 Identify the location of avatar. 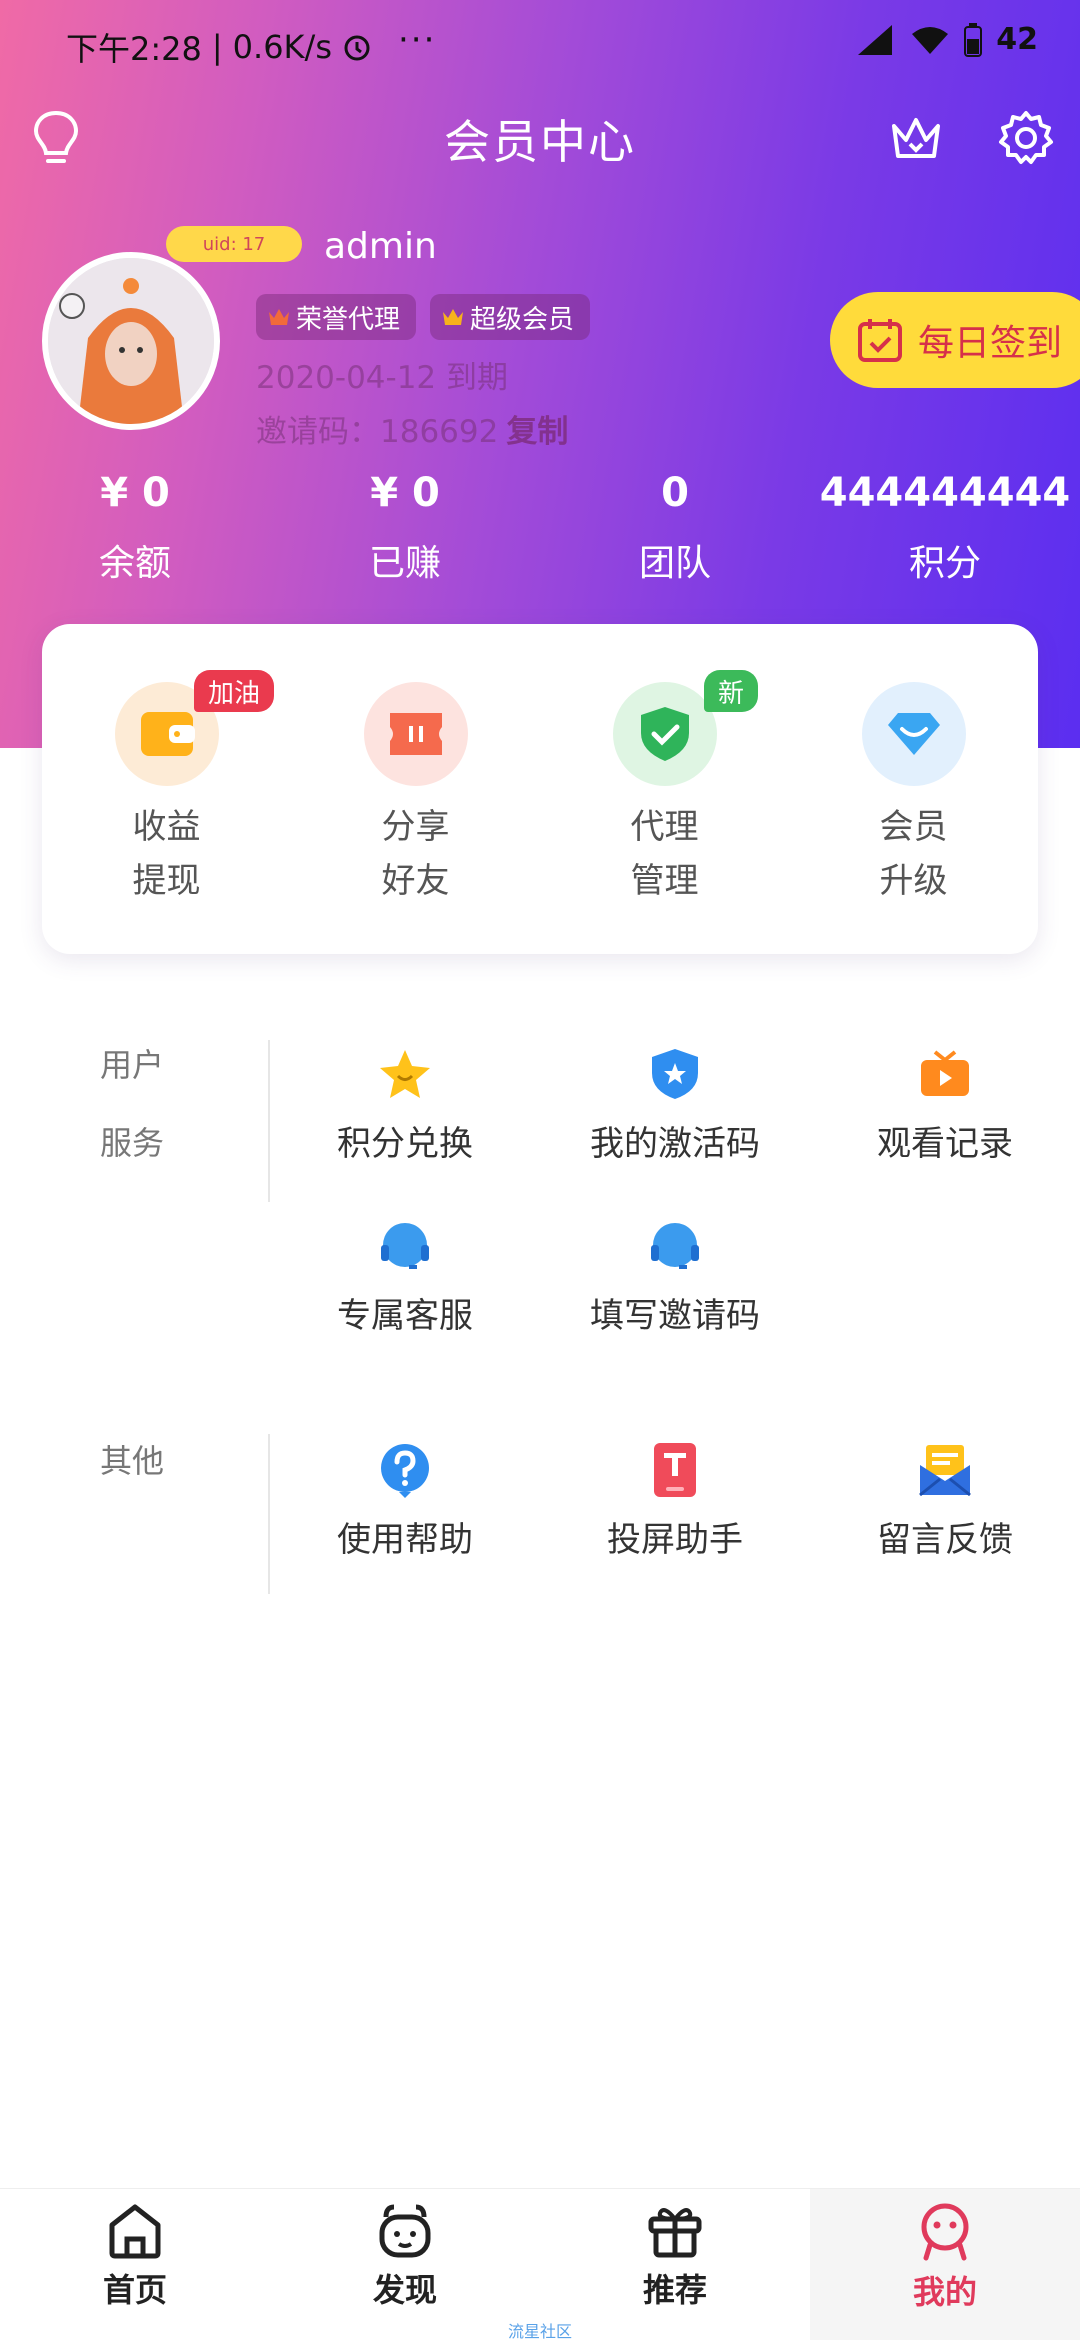
(131, 341).